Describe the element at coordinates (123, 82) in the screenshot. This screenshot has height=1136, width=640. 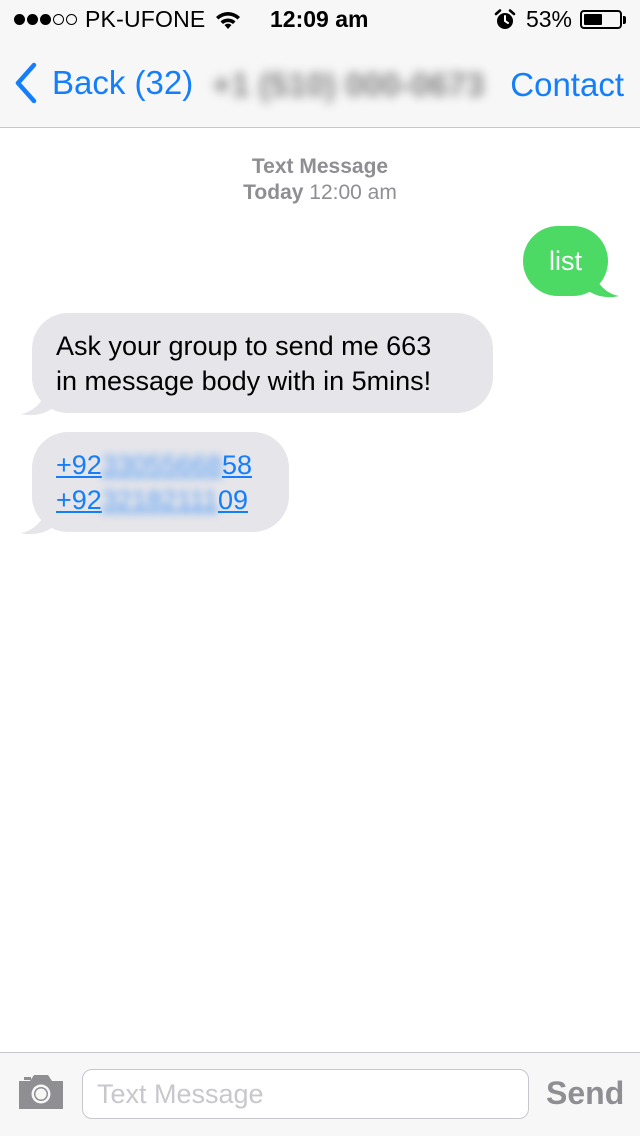
I see `back-button-label: Back (32)` at that location.